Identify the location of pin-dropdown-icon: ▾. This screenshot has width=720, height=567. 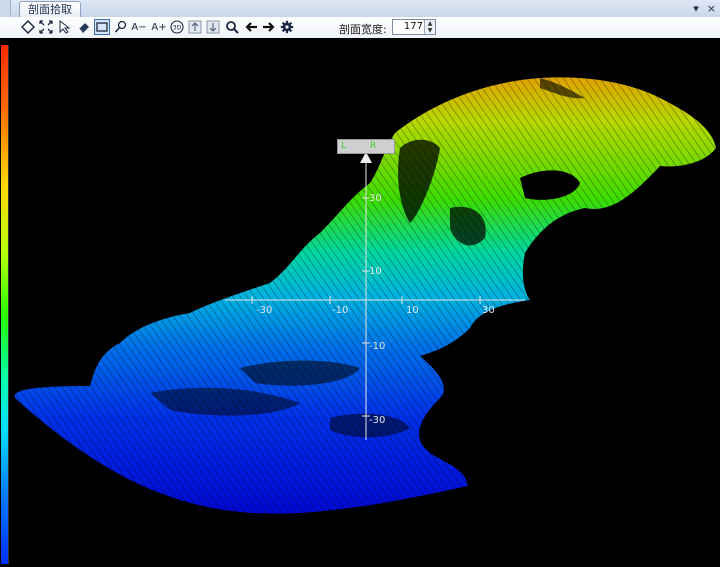
(696, 8).